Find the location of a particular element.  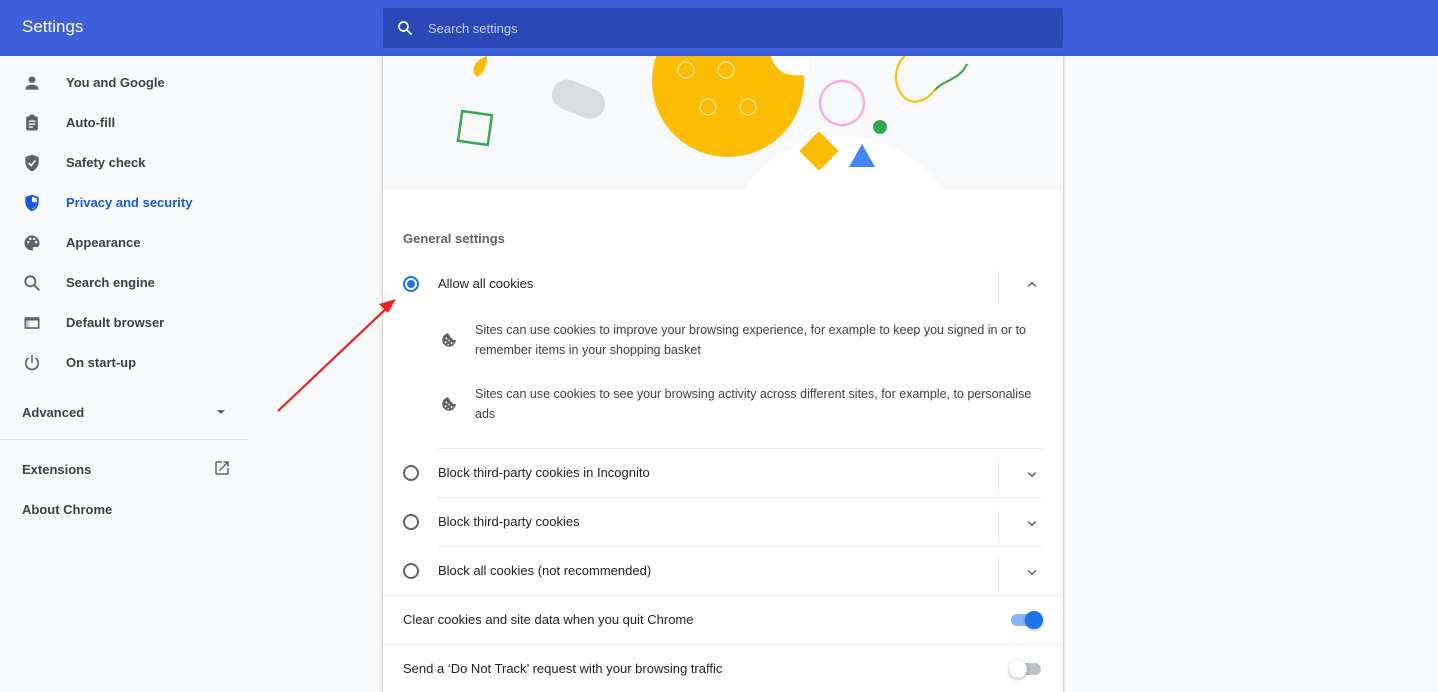

sidebar-item-privacy-and-security: Privacy and security is located at coordinates (125, 203).